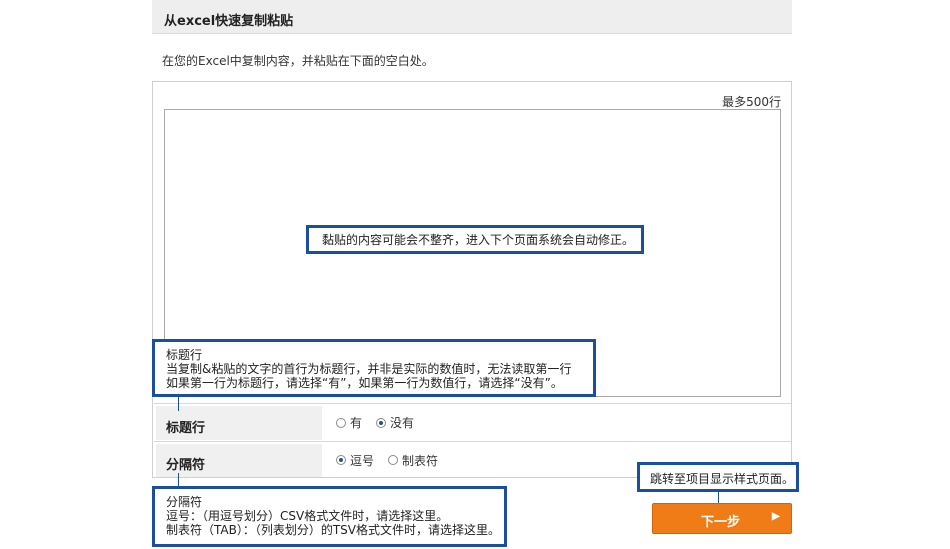 The height and width of the screenshot is (549, 950). Describe the element at coordinates (362, 460) in the screenshot. I see `delimiter-option-comma-label: 逗号` at that location.